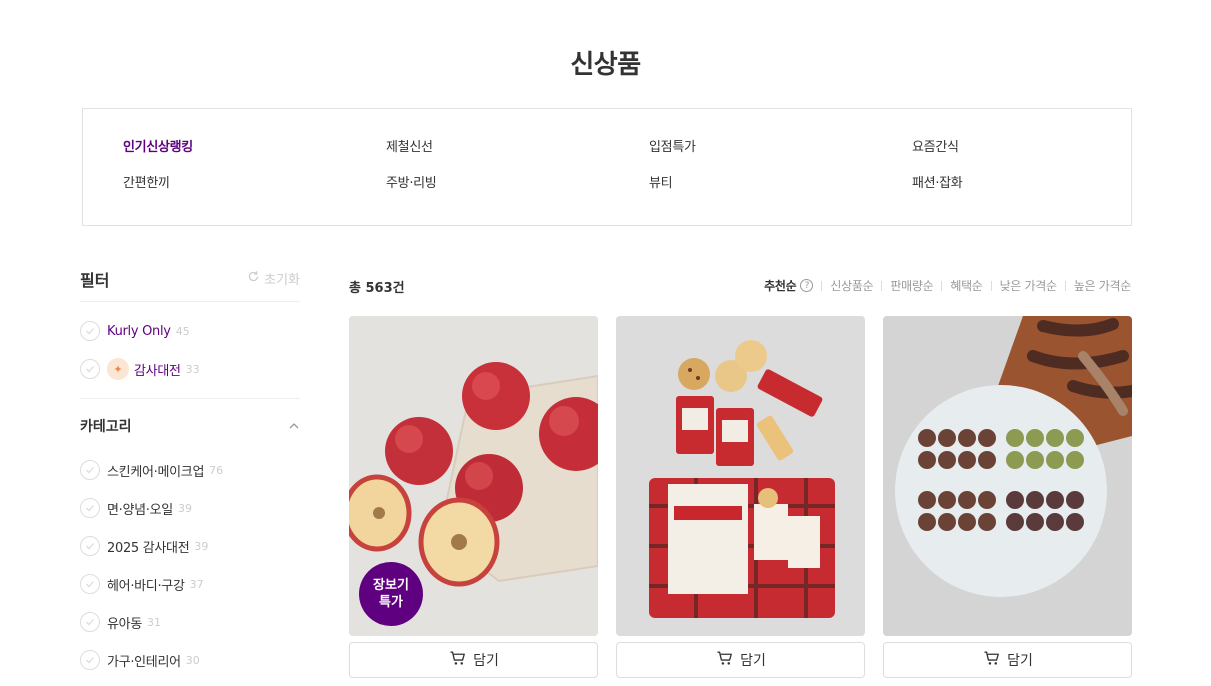 Image resolution: width=1211 pixels, height=686 pixels. I want to click on filter-kurly-only: Kurly Only 45, so click(190, 331).